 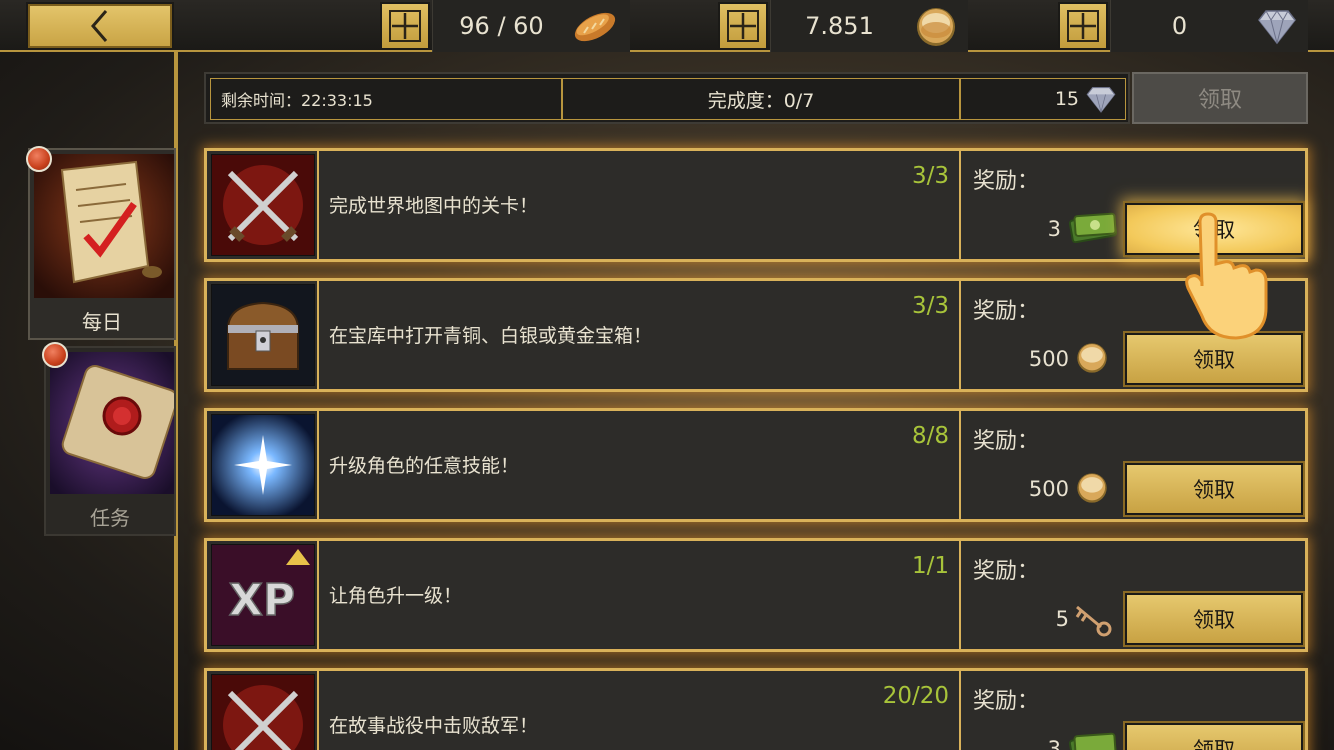 I want to click on total-reward-gems: 15, so click(x=1066, y=99).